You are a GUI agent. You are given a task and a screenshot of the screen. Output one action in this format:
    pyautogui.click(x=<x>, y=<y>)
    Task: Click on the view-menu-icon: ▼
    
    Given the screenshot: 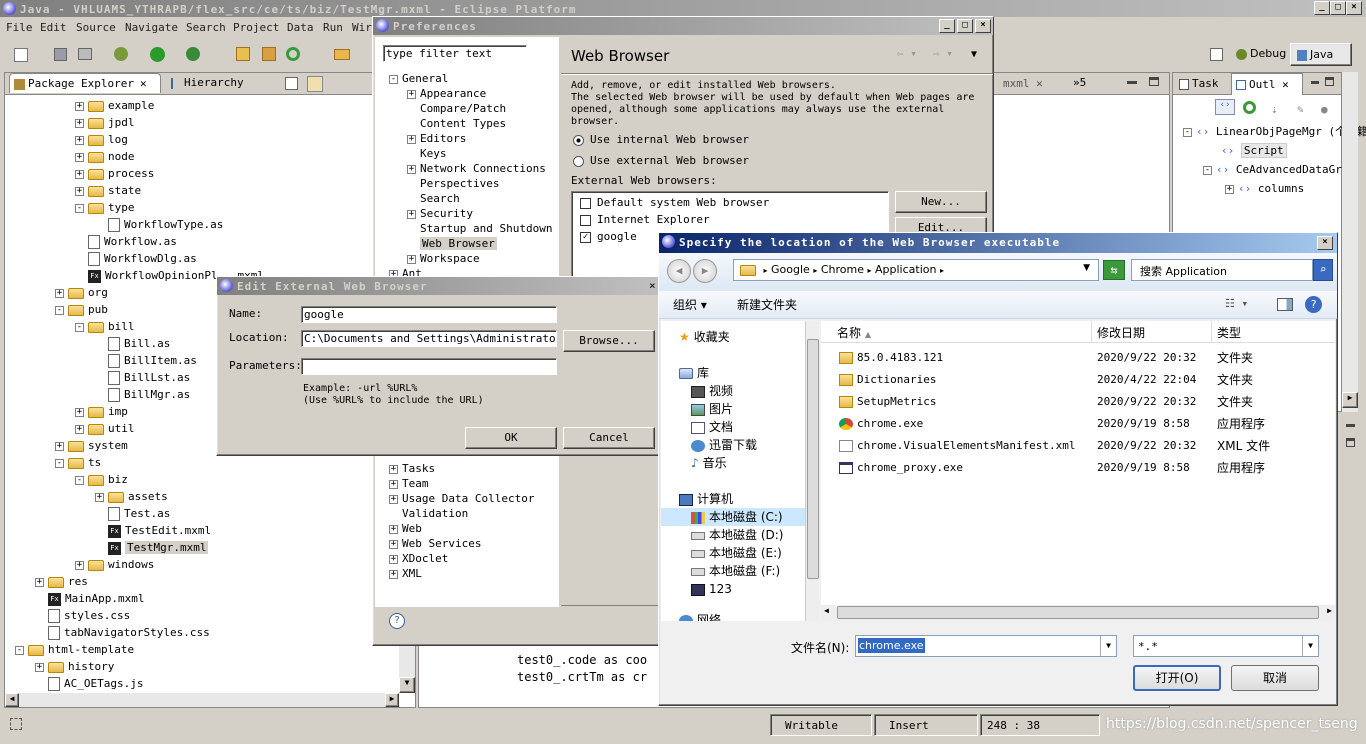 What is the action you would take?
    pyautogui.click(x=974, y=54)
    